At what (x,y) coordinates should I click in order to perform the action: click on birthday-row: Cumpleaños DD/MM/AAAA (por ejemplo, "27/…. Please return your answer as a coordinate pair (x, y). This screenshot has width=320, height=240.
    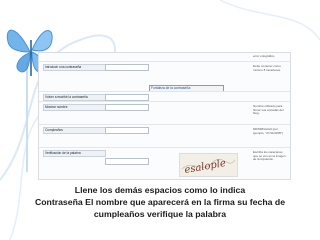
    Looking at the image, I should click on (164, 136).